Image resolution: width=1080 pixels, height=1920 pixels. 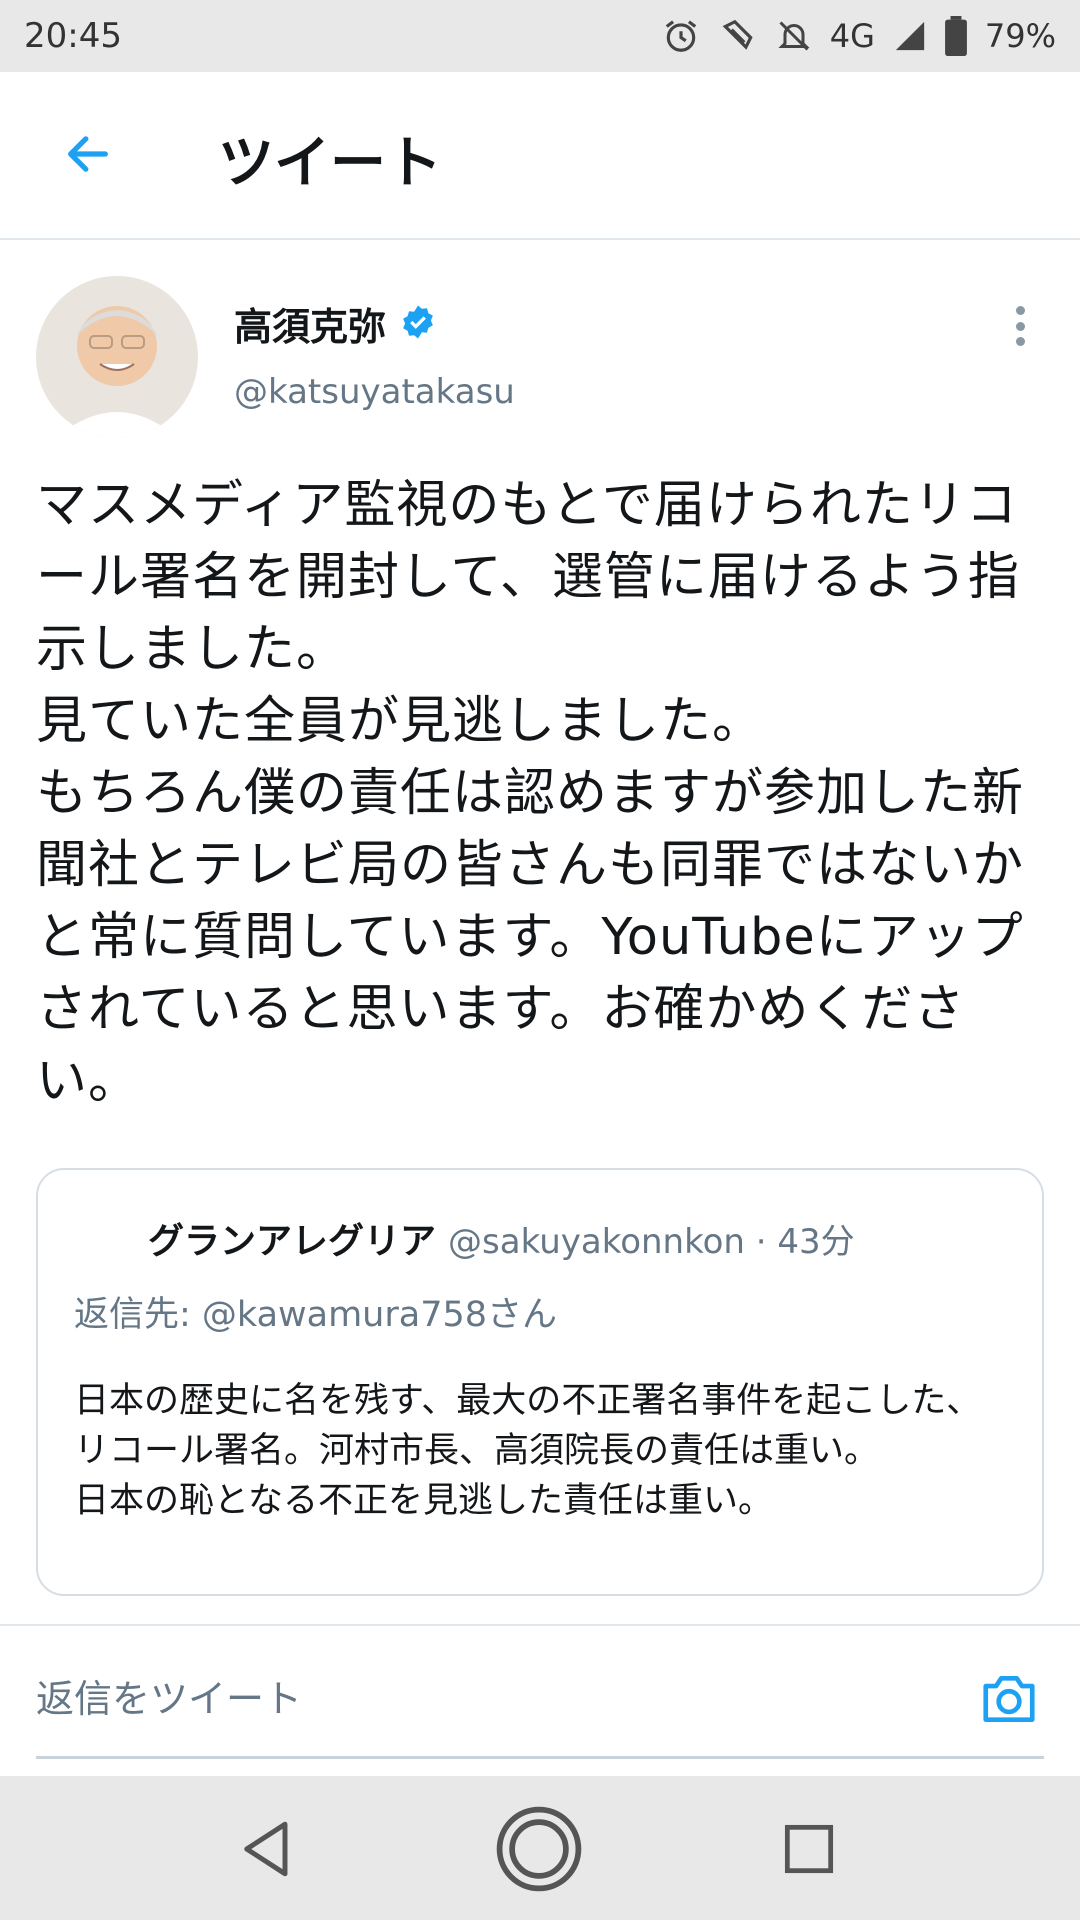 What do you see at coordinates (310, 323) in the screenshot?
I see `author-name: 高須克弥` at bounding box center [310, 323].